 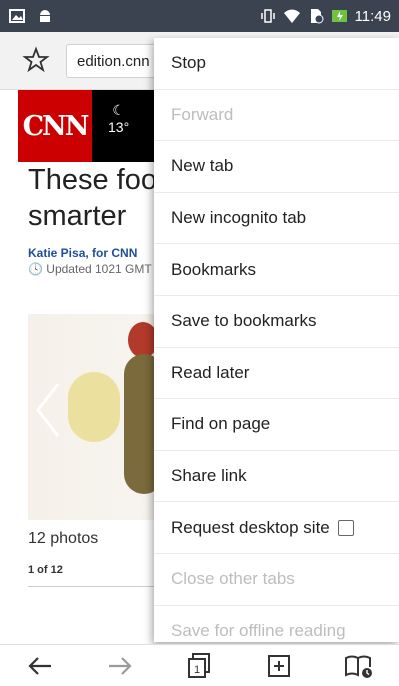 What do you see at coordinates (98, 586) in the screenshot?
I see `divider` at bounding box center [98, 586].